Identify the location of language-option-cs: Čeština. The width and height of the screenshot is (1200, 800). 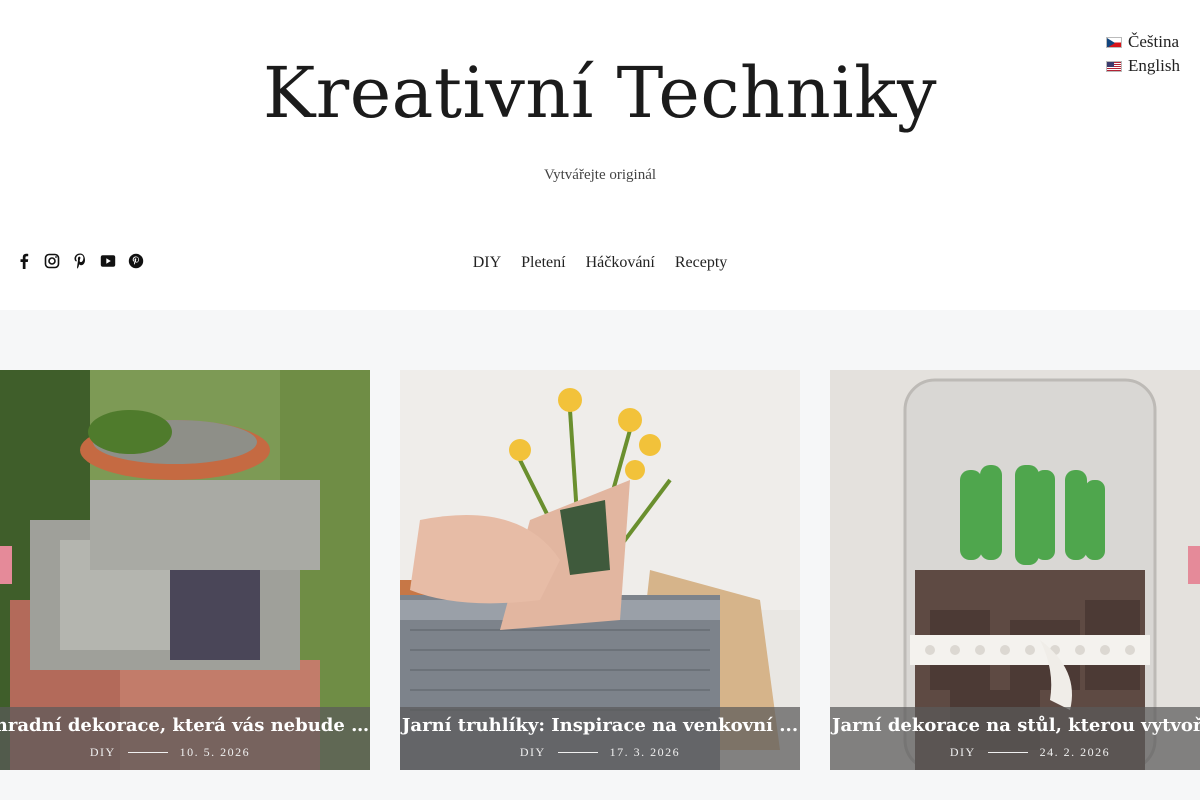
(1143, 42).